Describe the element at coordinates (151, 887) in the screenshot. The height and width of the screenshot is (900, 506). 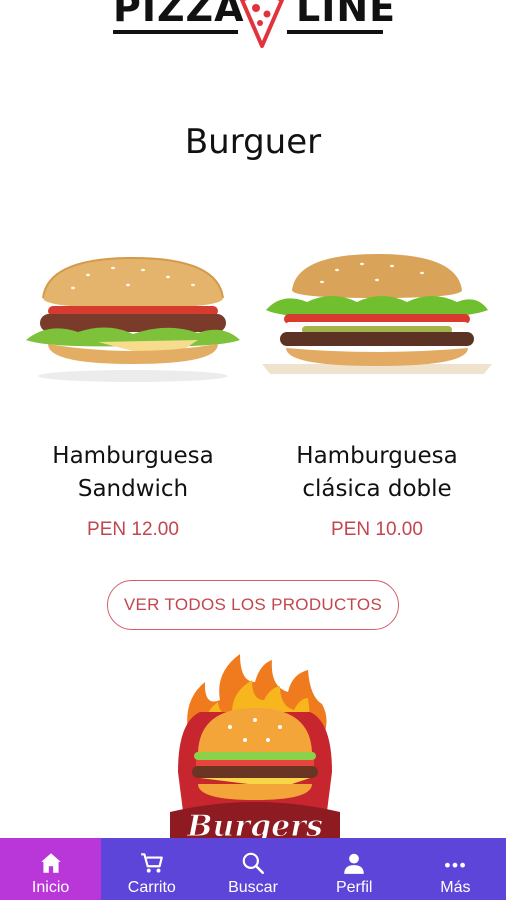
I see `nav-label: Carrito` at that location.